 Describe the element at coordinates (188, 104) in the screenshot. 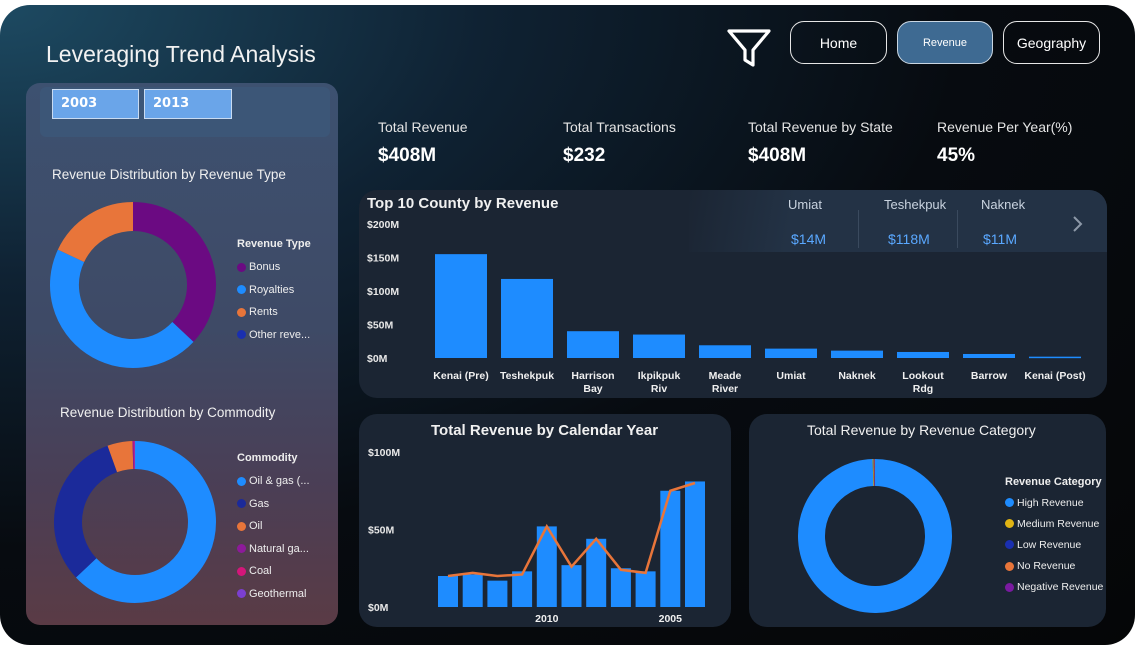

I see `slicer-end-year: 2013` at that location.